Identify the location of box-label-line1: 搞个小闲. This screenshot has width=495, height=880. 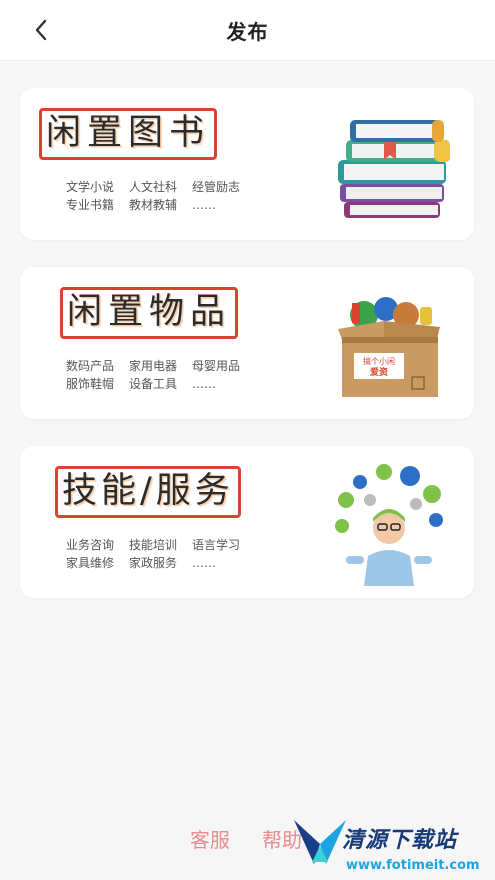
(379, 361).